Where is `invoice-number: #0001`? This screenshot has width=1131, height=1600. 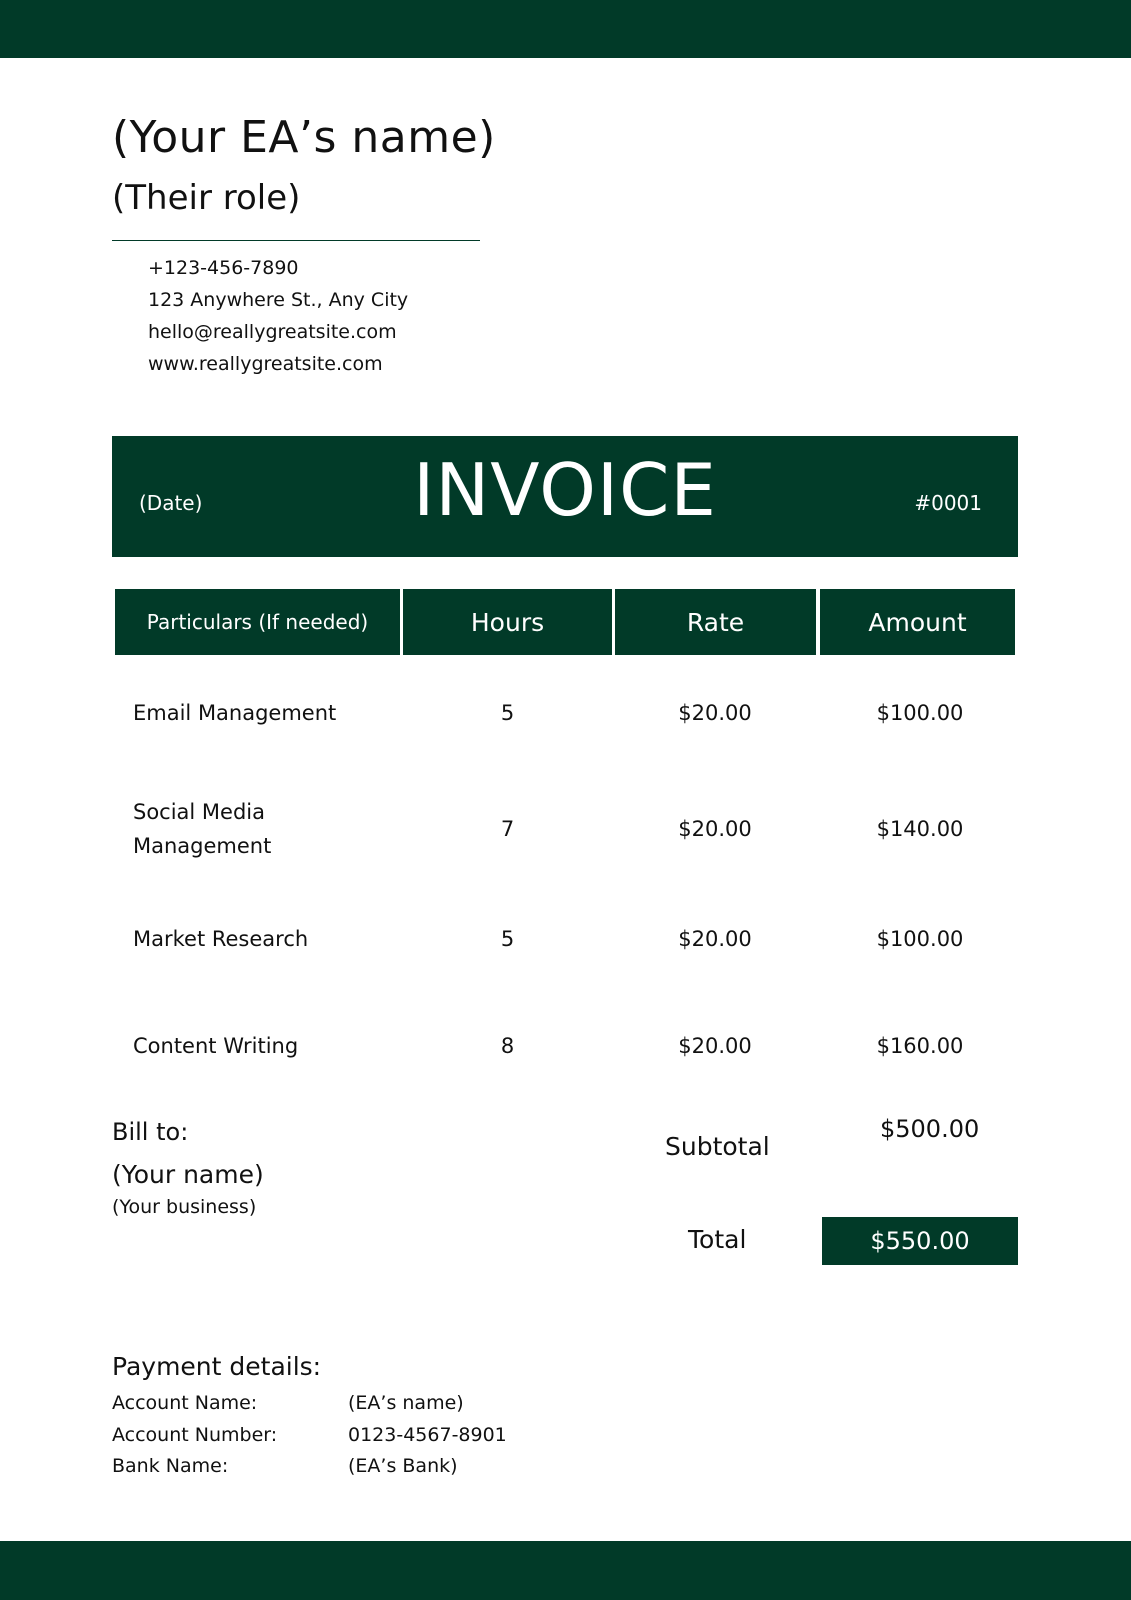 invoice-number: #0001 is located at coordinates (948, 503).